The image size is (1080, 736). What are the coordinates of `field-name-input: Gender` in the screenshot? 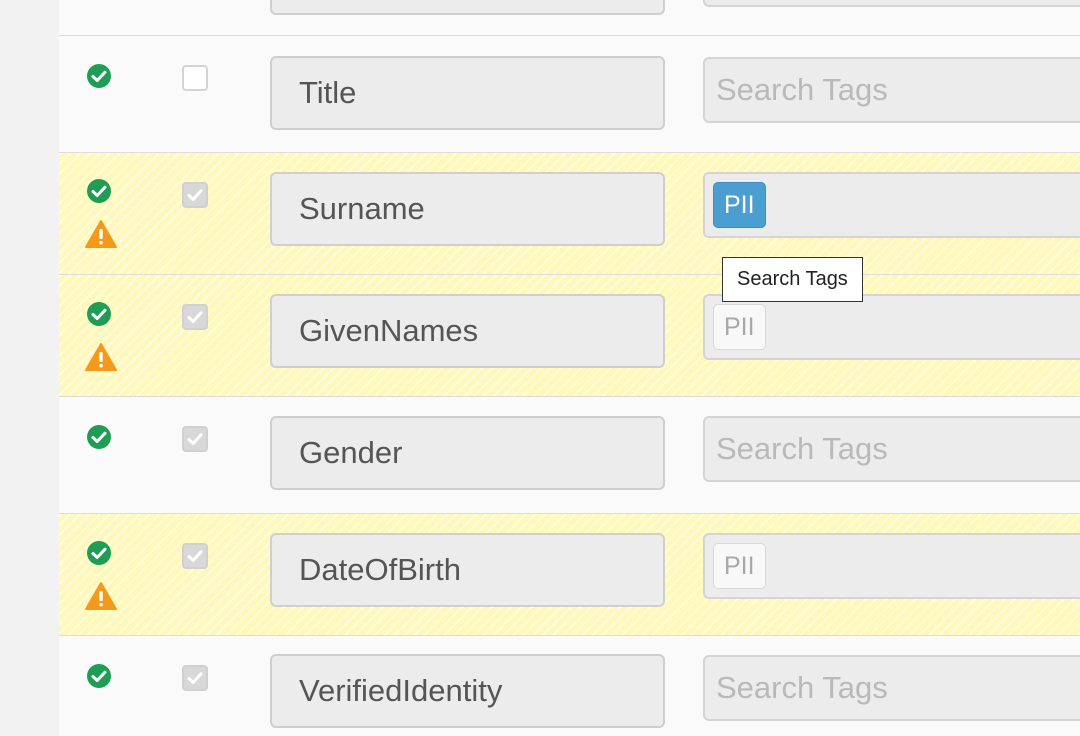 It's located at (467, 453).